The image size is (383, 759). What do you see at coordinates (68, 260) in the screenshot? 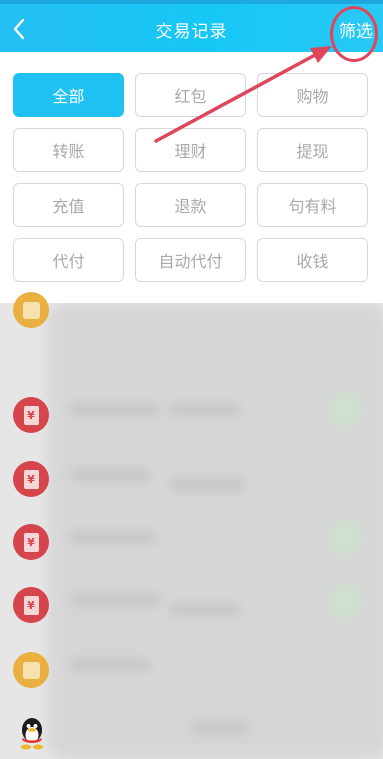
I see `filter-chip-pay-for-other: 代付` at bounding box center [68, 260].